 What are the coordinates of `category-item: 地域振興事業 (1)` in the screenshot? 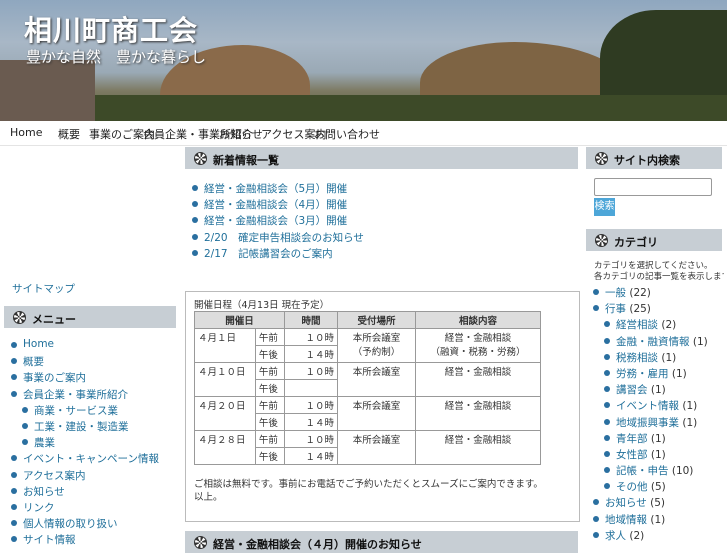 It's located at (658, 423).